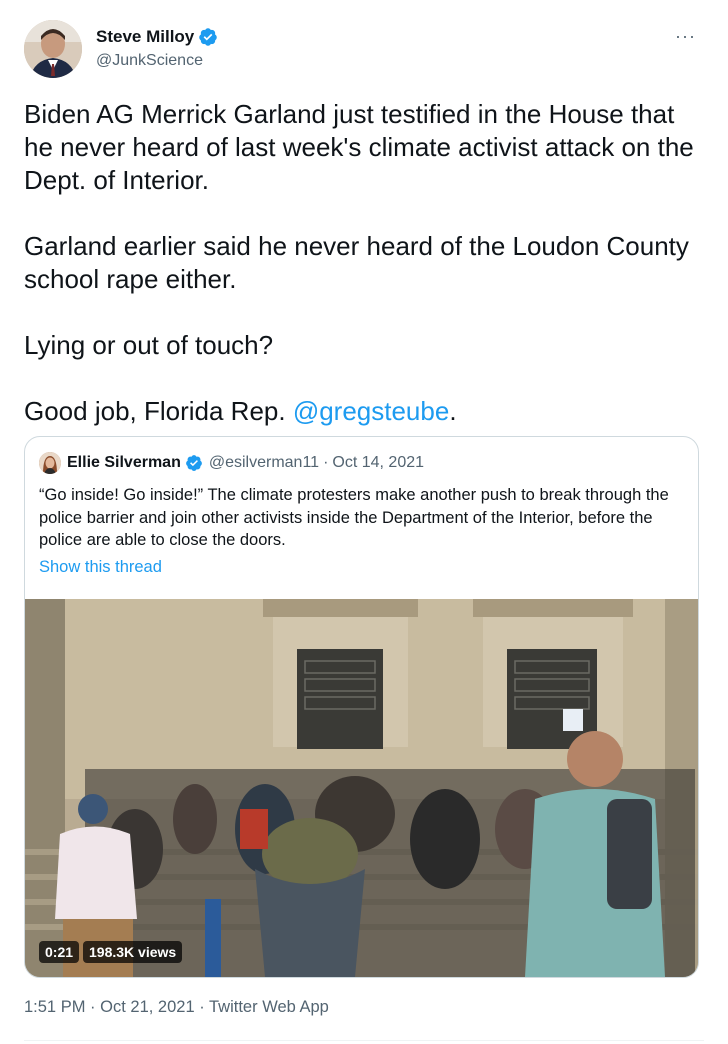 The image size is (728, 1044). What do you see at coordinates (124, 463) in the screenshot?
I see `quoted-author-name: Ellie Silverman` at bounding box center [124, 463].